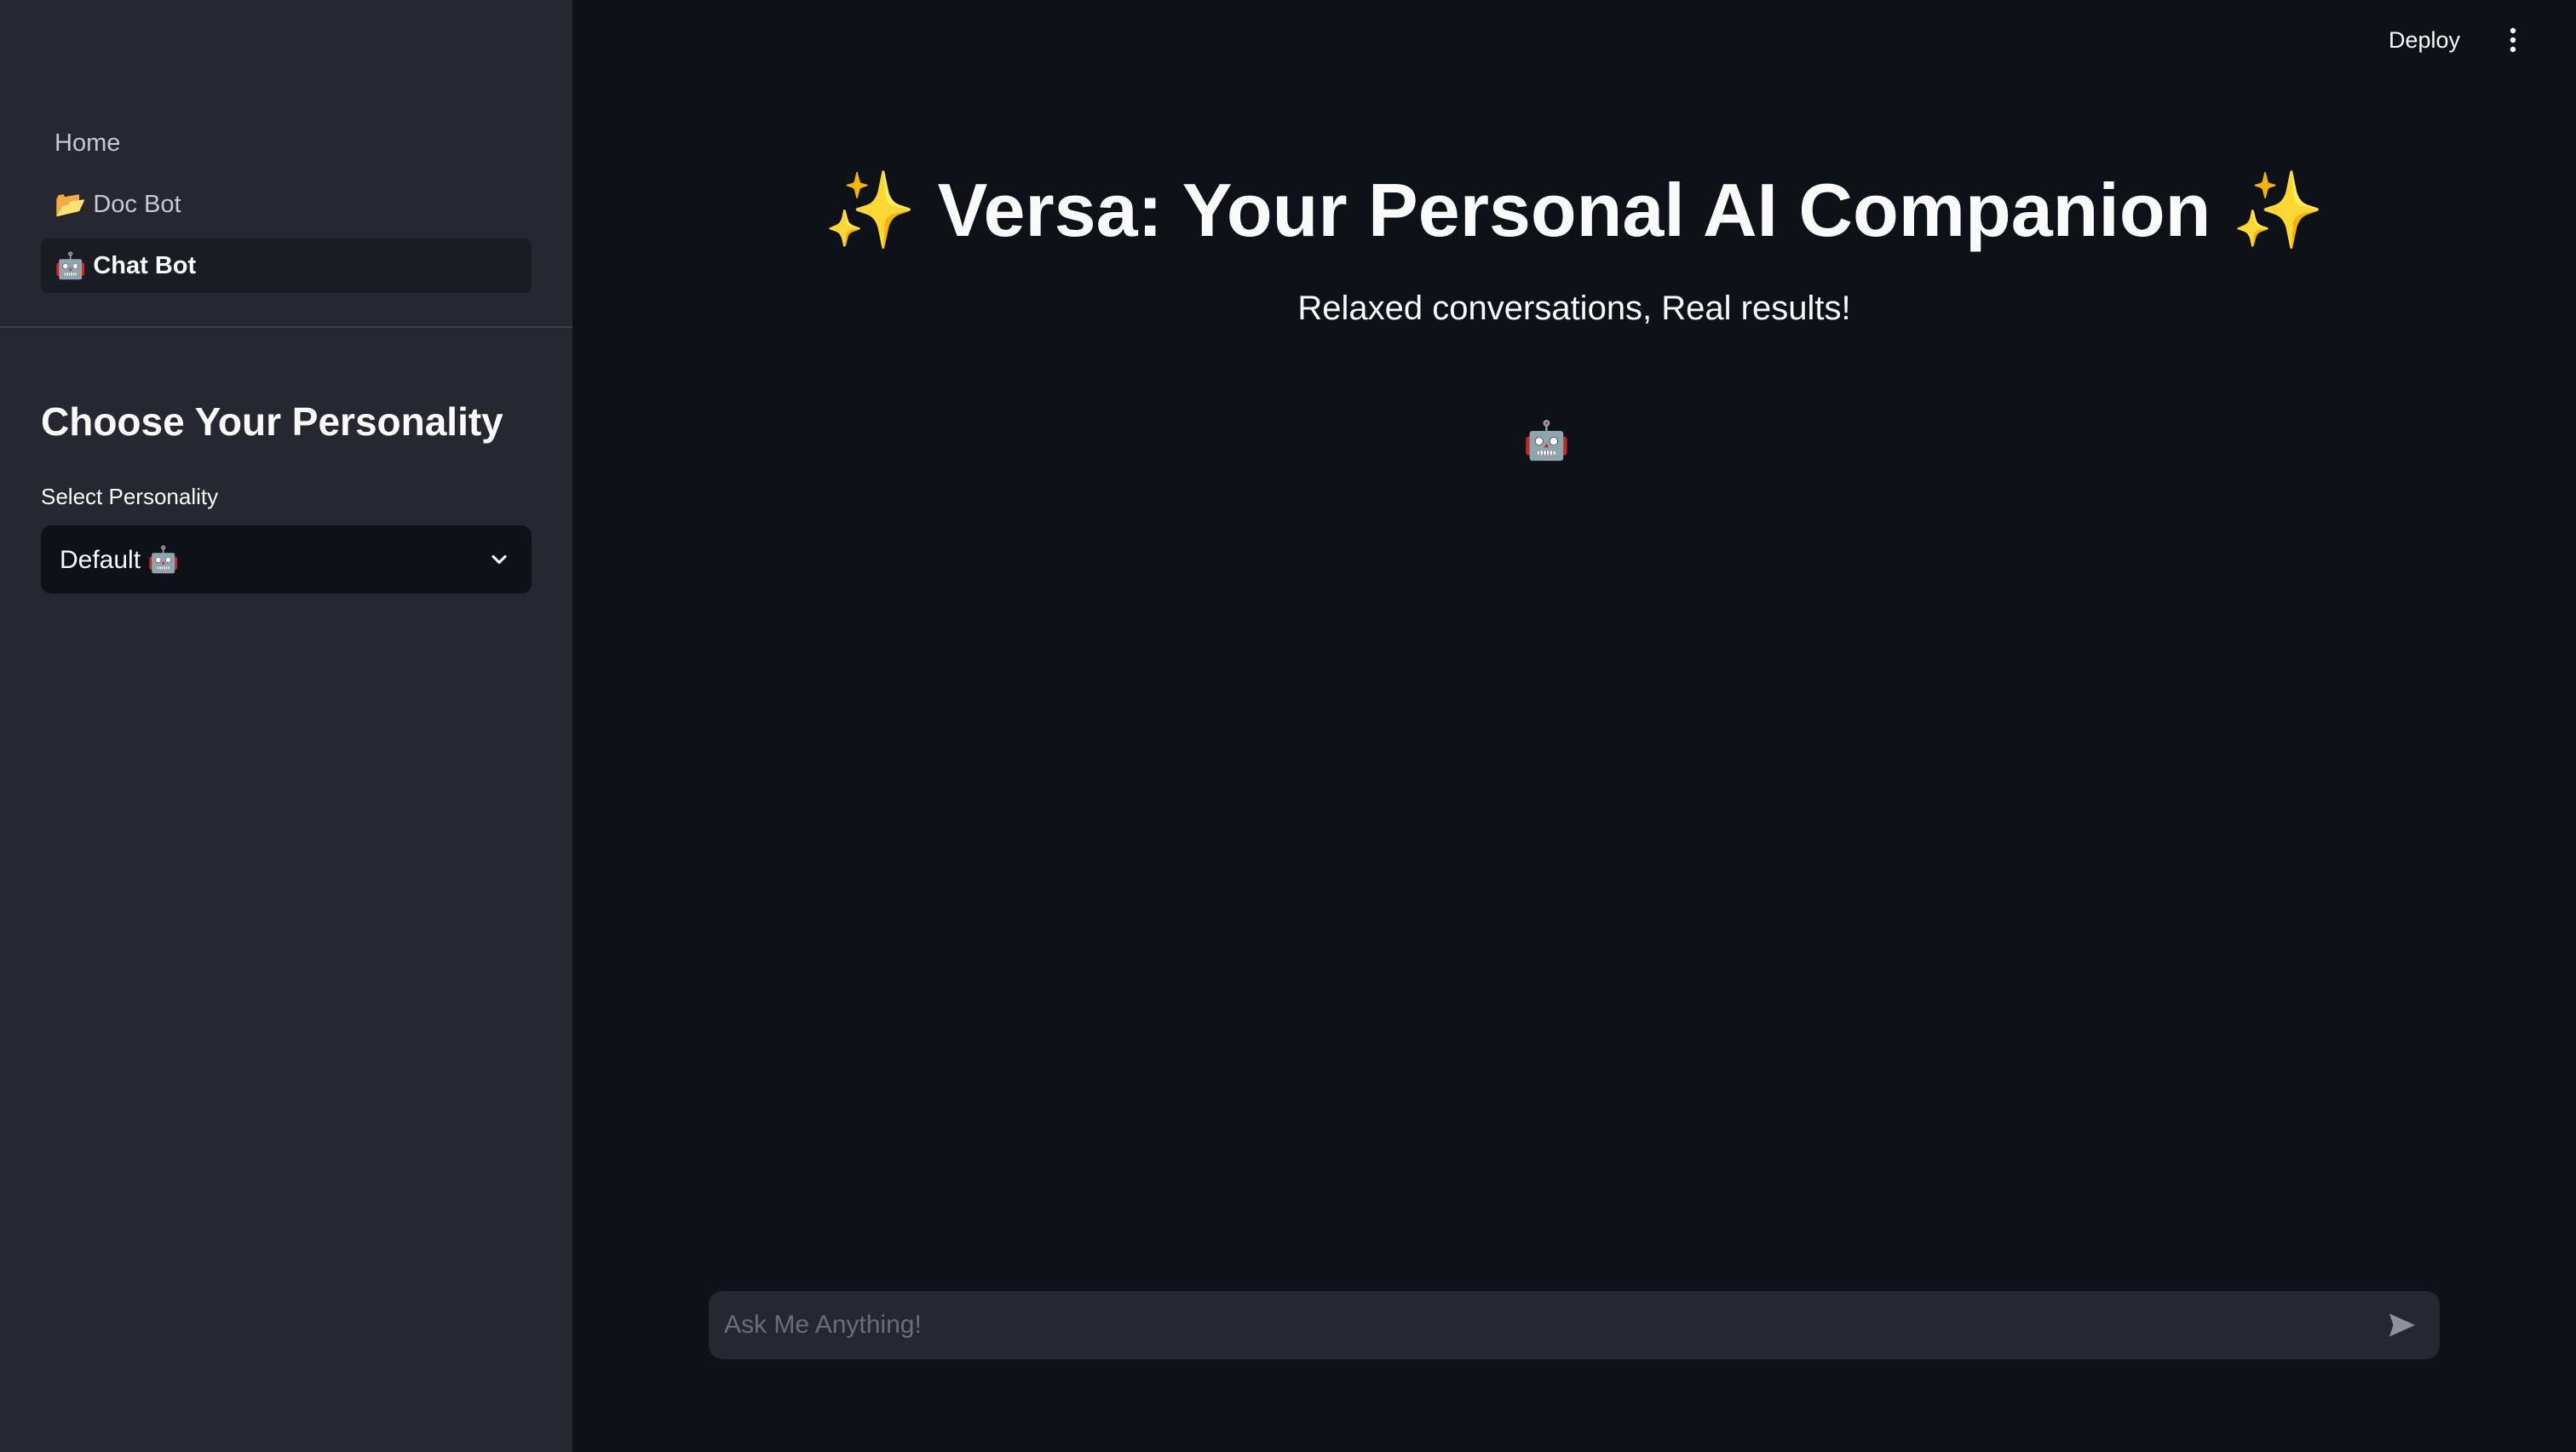 The height and width of the screenshot is (1452, 2576). What do you see at coordinates (1575, 210) in the screenshot?
I see `page-title: ✨ Versa: Your Personal AI Companion ✨` at bounding box center [1575, 210].